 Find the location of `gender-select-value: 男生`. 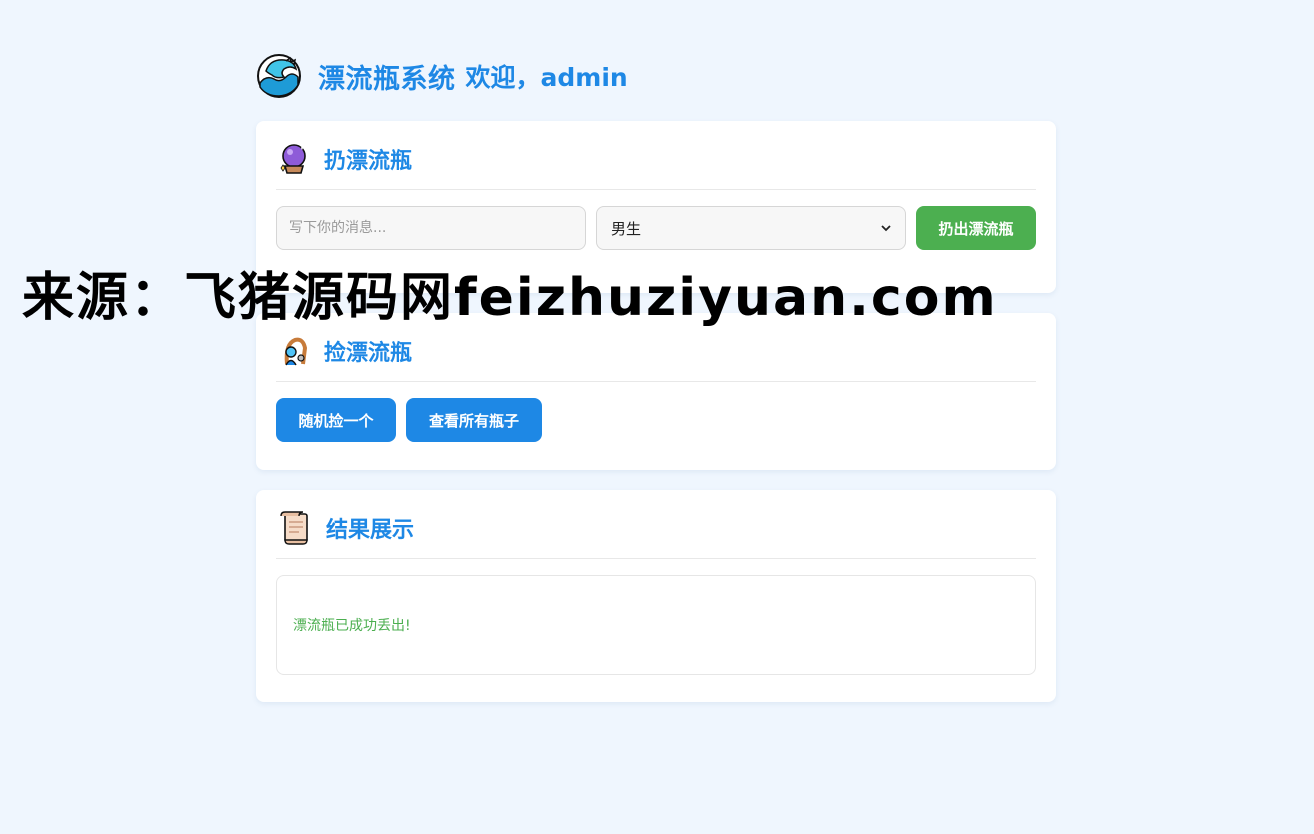

gender-select-value: 男生 is located at coordinates (626, 228).